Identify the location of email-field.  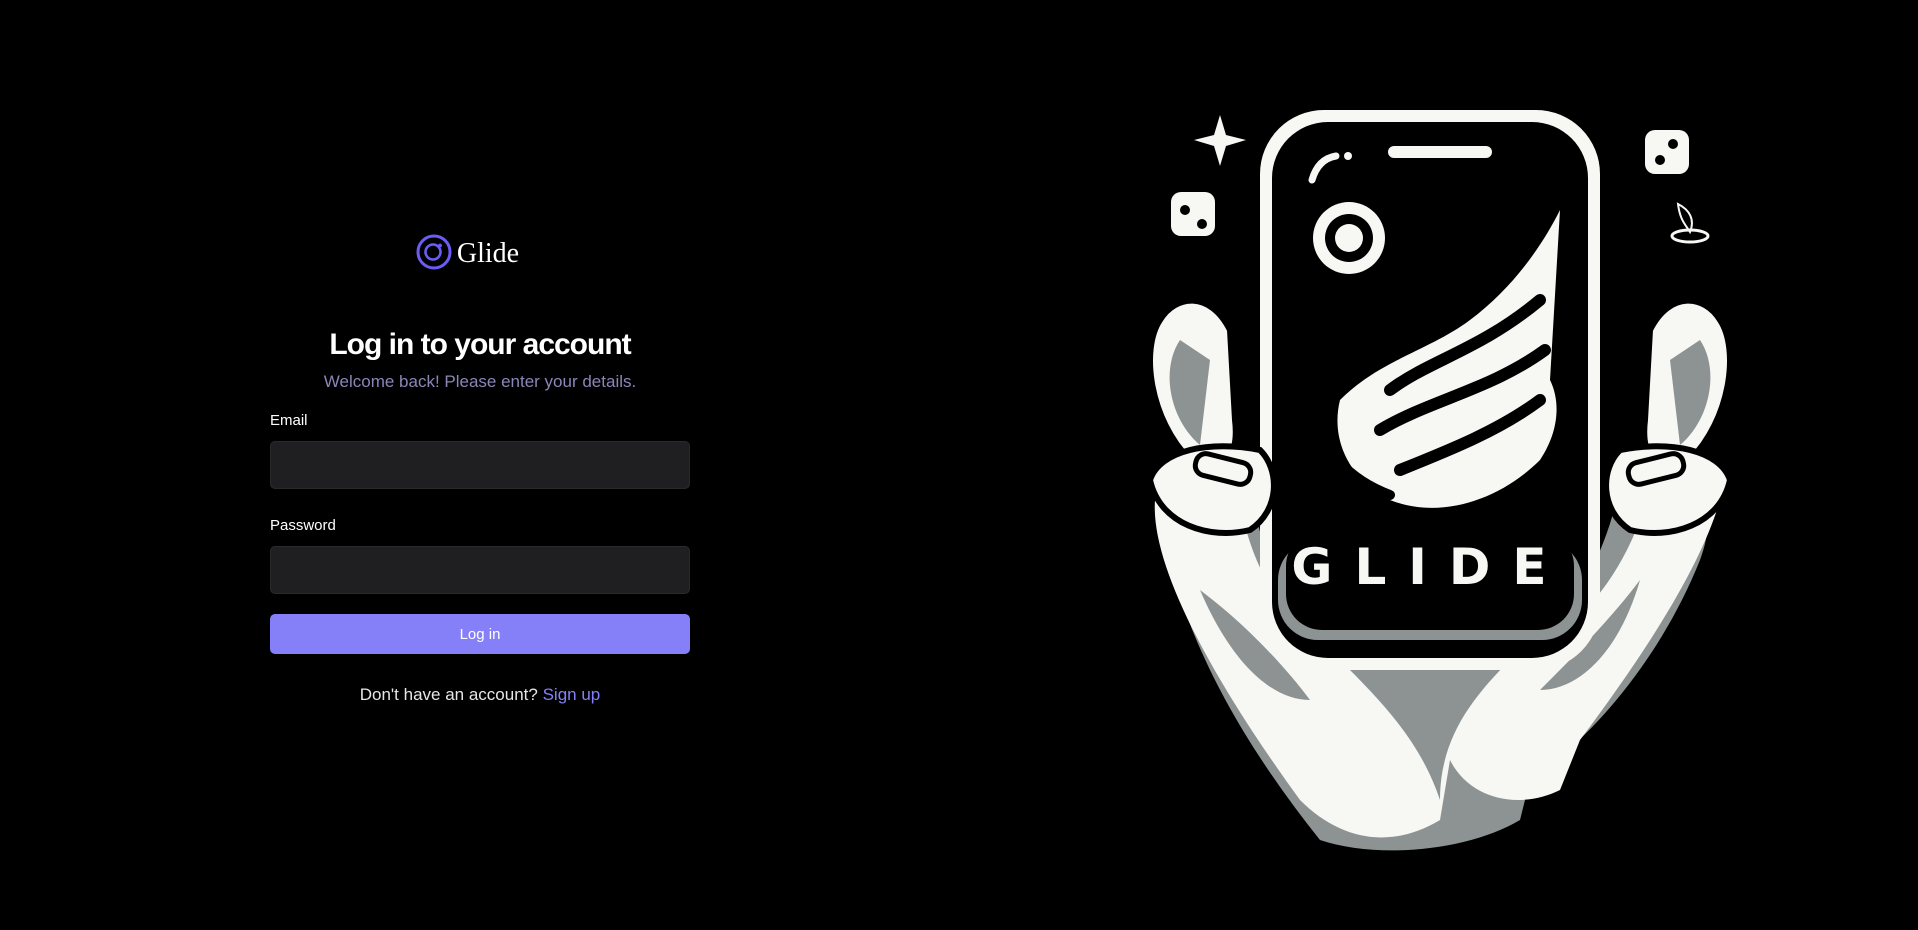
(480, 465).